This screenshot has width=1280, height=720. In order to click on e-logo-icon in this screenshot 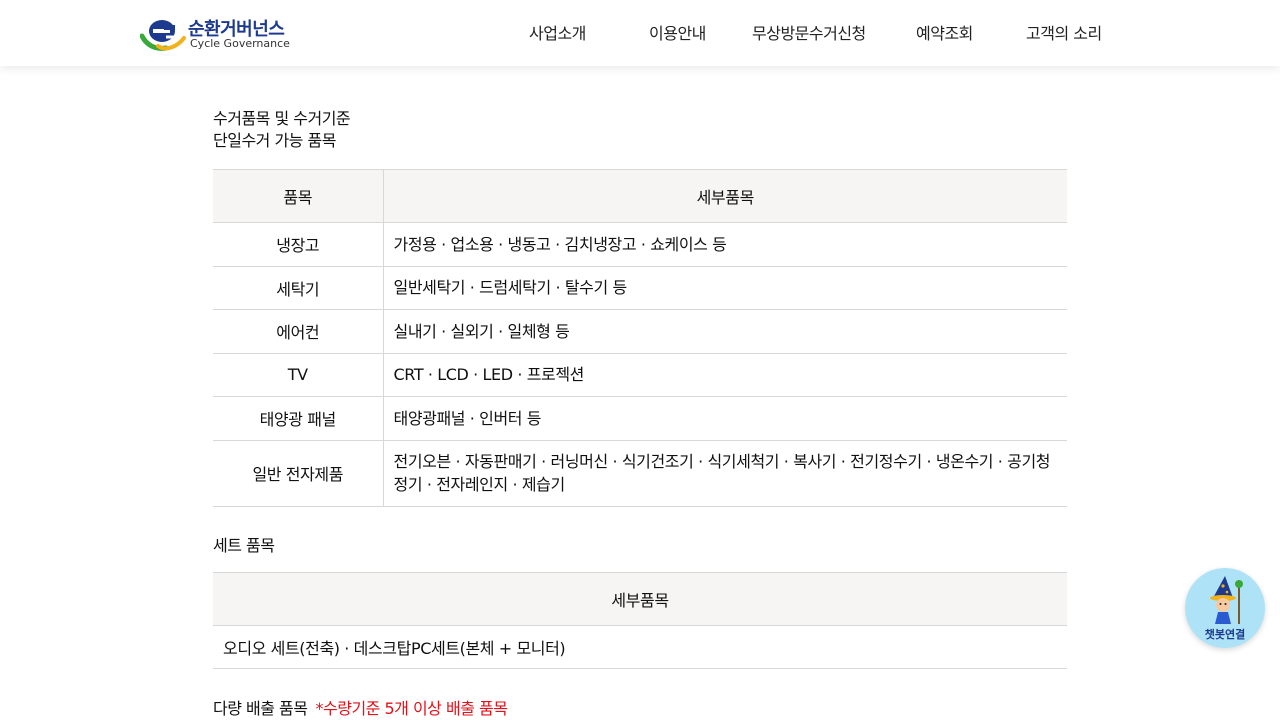, I will do `click(163, 35)`.